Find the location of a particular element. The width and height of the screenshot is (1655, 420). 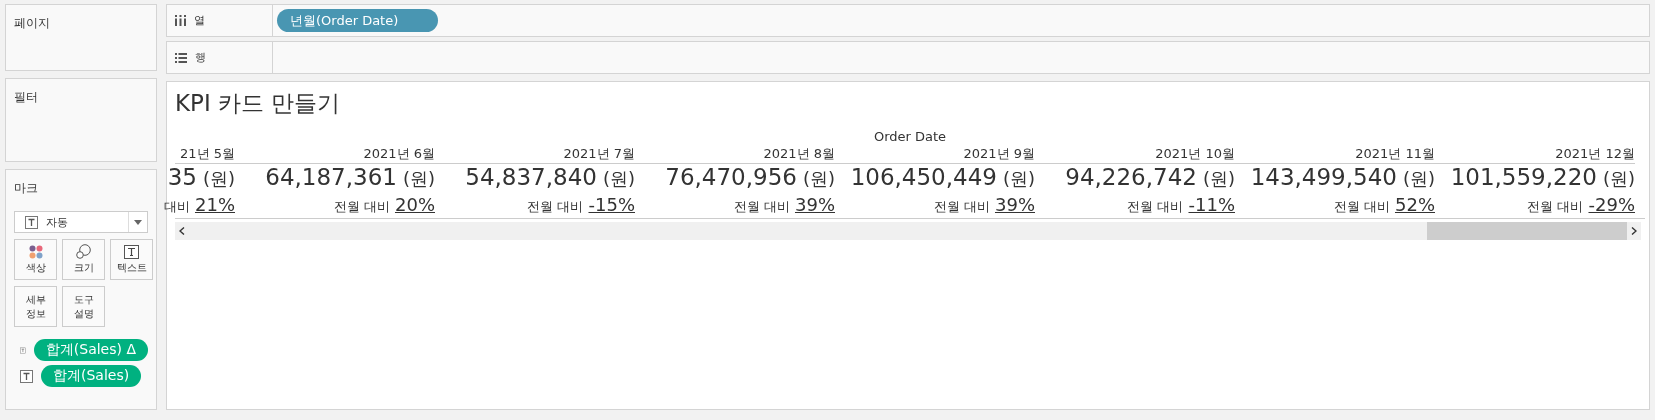

scroll-left-icon is located at coordinates (182, 231).